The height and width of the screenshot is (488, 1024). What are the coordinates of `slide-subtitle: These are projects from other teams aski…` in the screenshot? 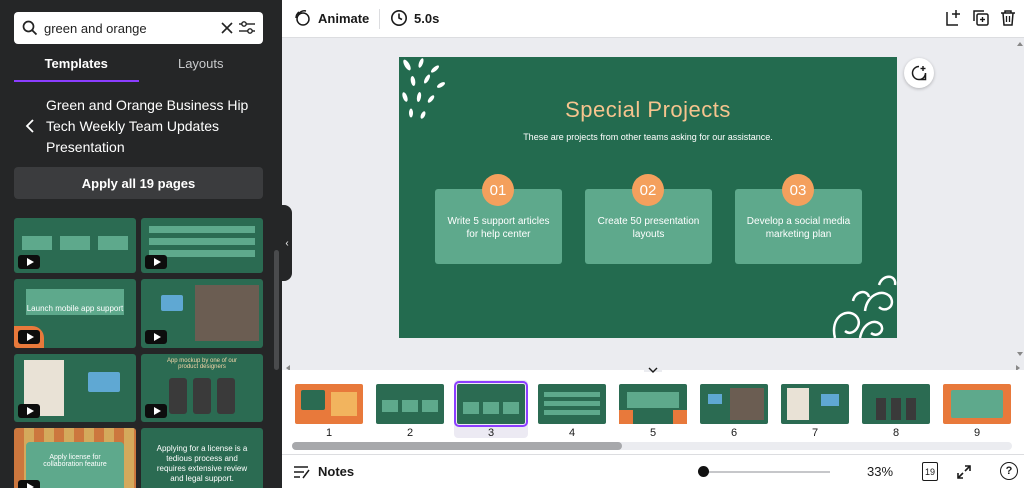 It's located at (648, 137).